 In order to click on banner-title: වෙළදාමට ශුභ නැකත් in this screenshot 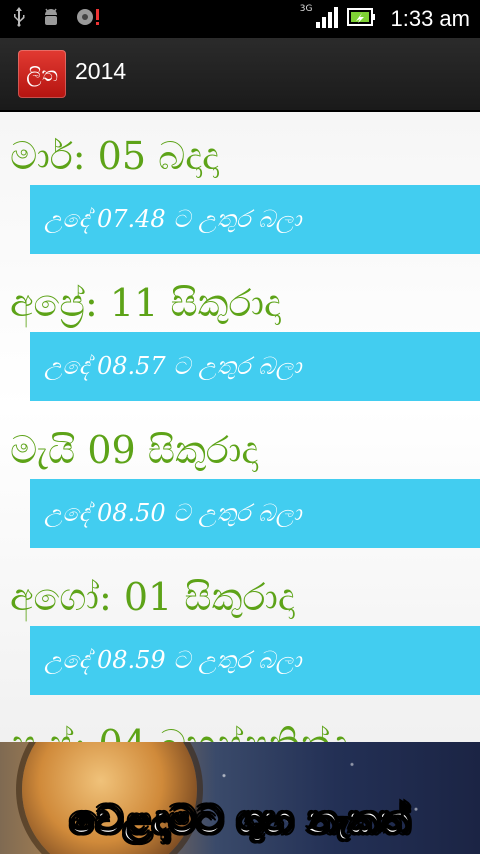, I will do `click(240, 820)`.